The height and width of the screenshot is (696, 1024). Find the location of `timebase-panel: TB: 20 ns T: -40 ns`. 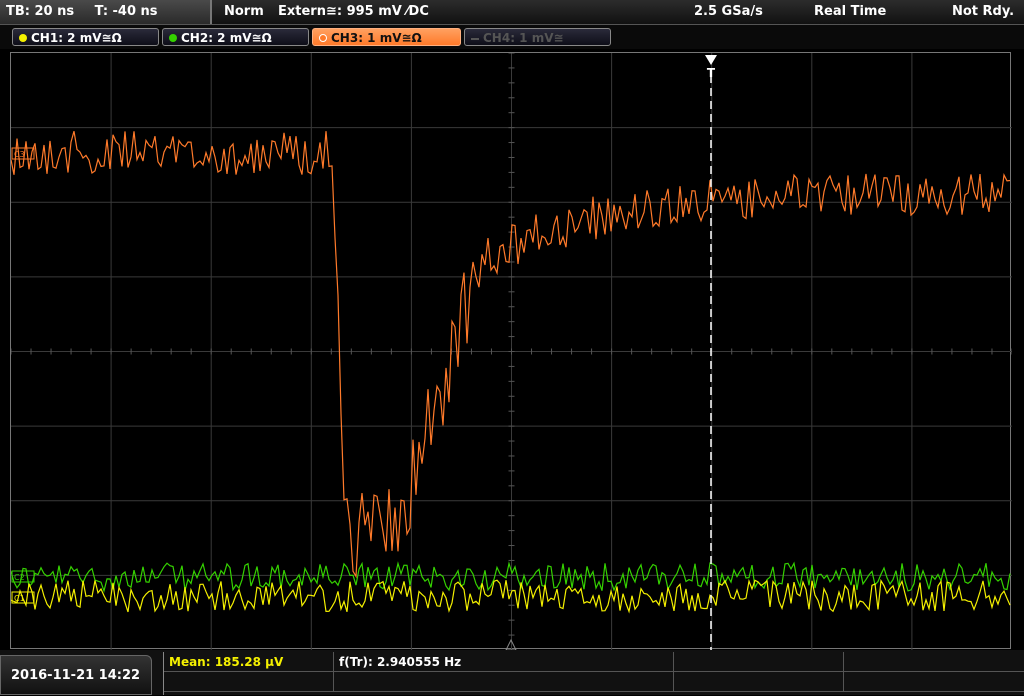

timebase-panel: TB: 20 ns T: -40 ns is located at coordinates (106, 12).